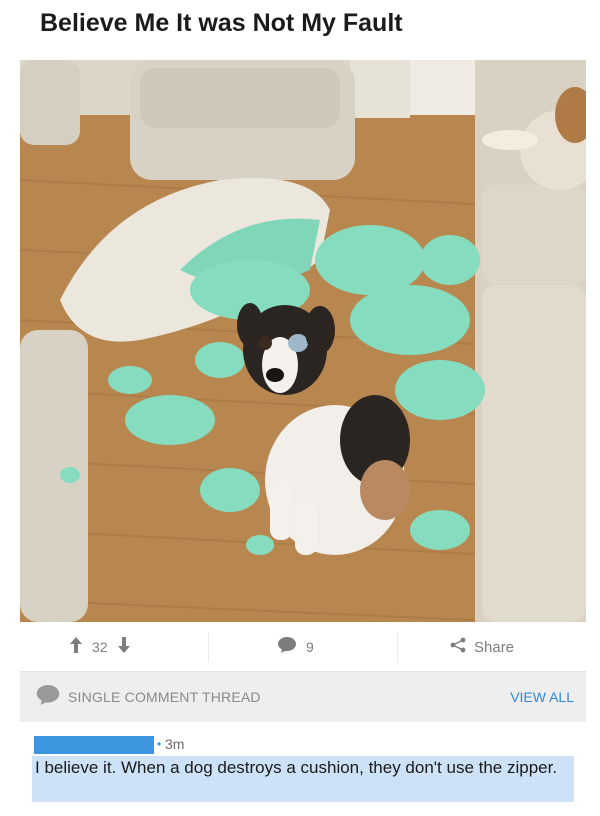 This screenshot has width=600, height=816. Describe the element at coordinates (303, 697) in the screenshot. I see `comment-thread-header: SINGLE COMMENT THREAD VIEW ALL` at that location.